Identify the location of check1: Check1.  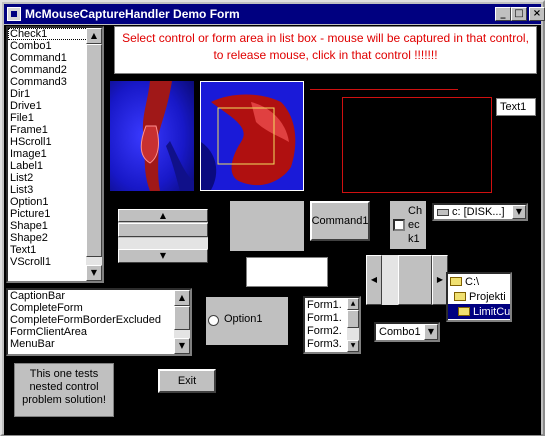
(408, 225).